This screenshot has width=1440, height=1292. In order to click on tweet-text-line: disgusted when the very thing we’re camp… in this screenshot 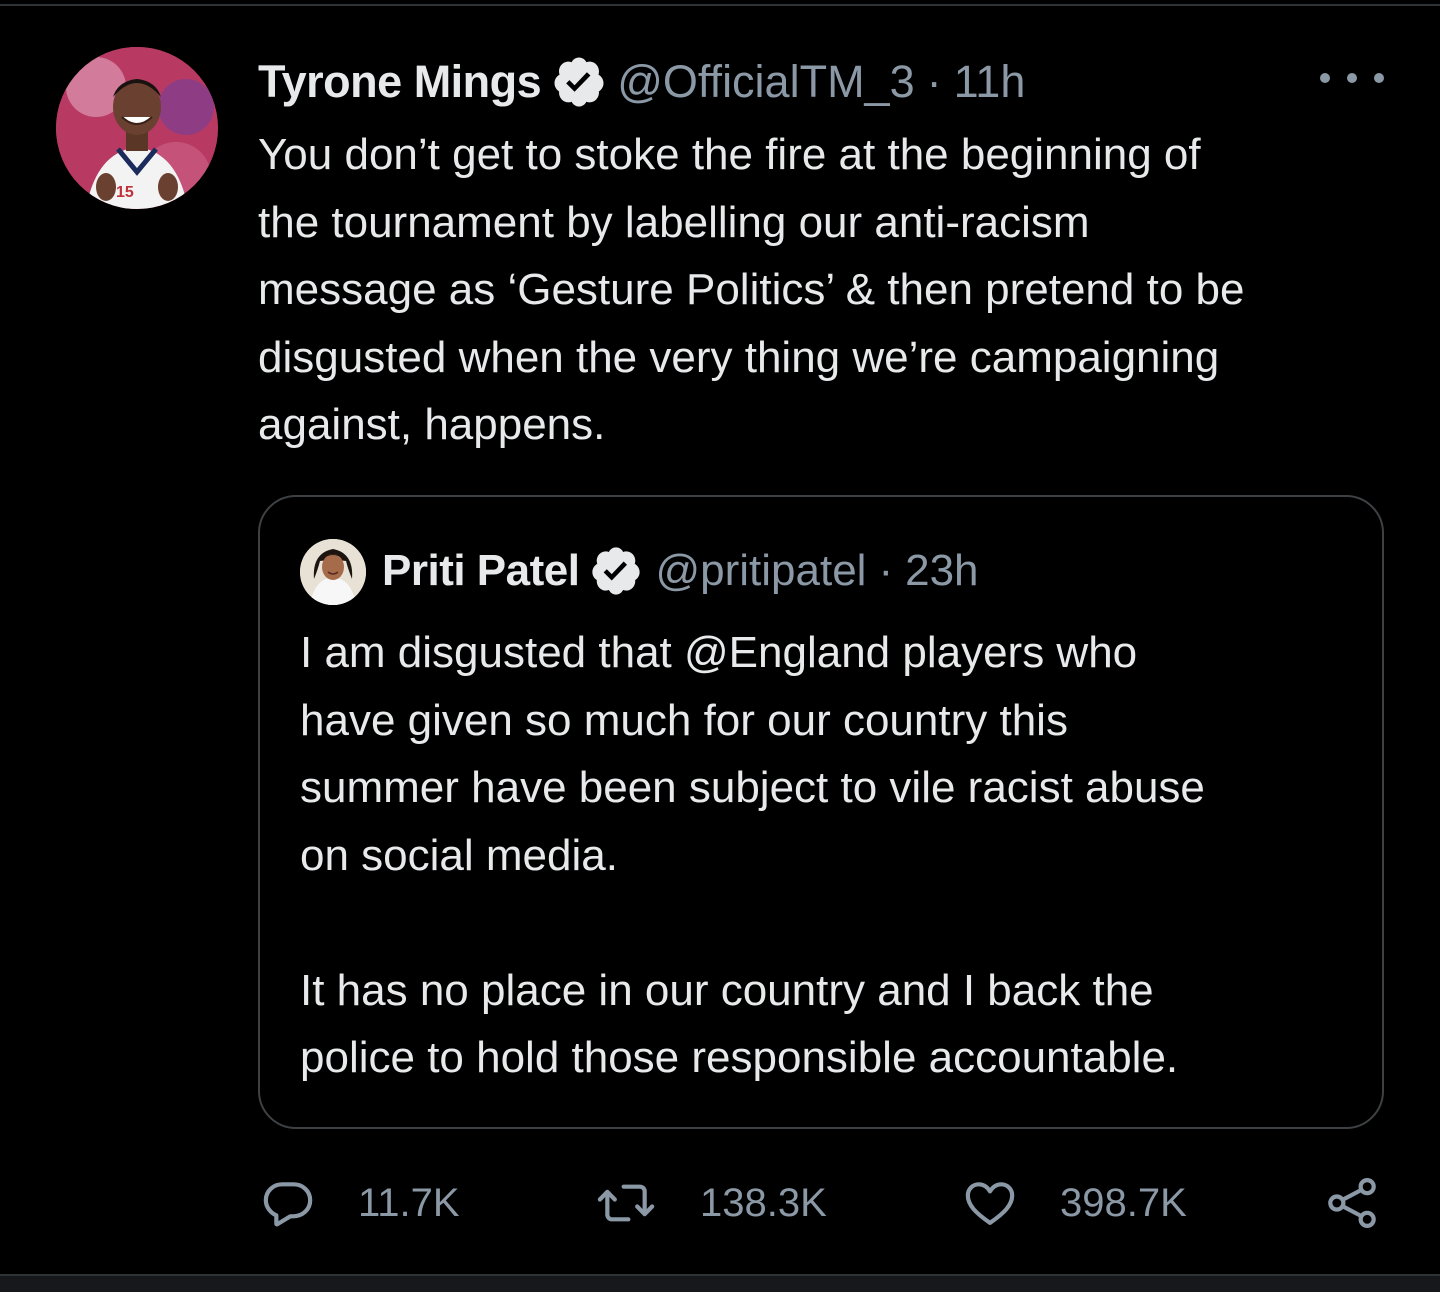, I will do `click(739, 357)`.